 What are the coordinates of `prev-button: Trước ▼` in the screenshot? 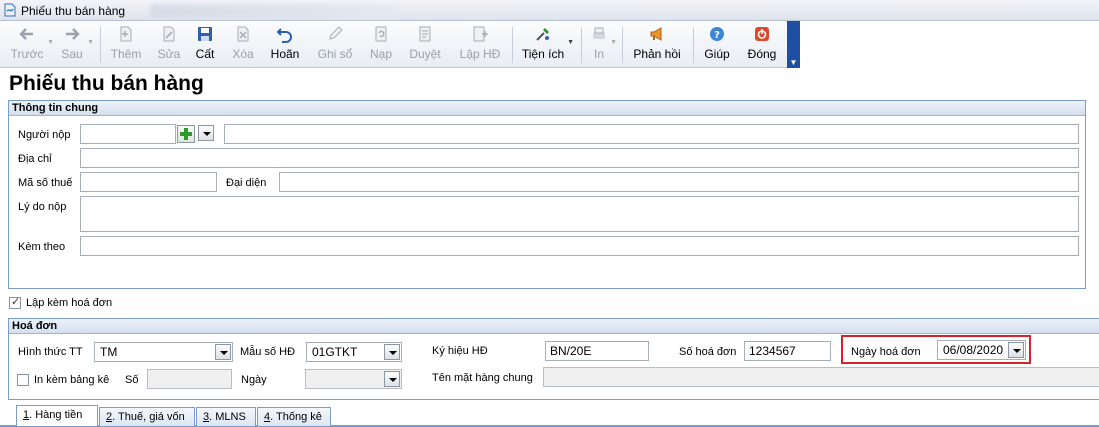 It's located at (29, 44).